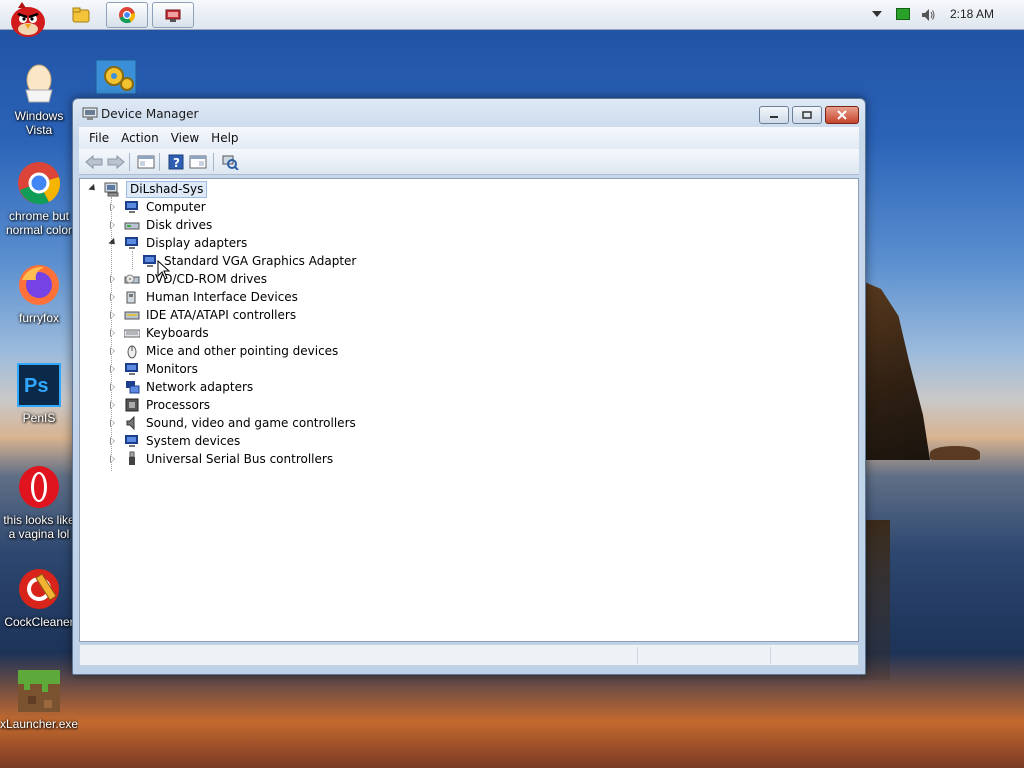  I want to click on tree-item-dvd-drives: DVD/CD-ROM drives, so click(187, 279).